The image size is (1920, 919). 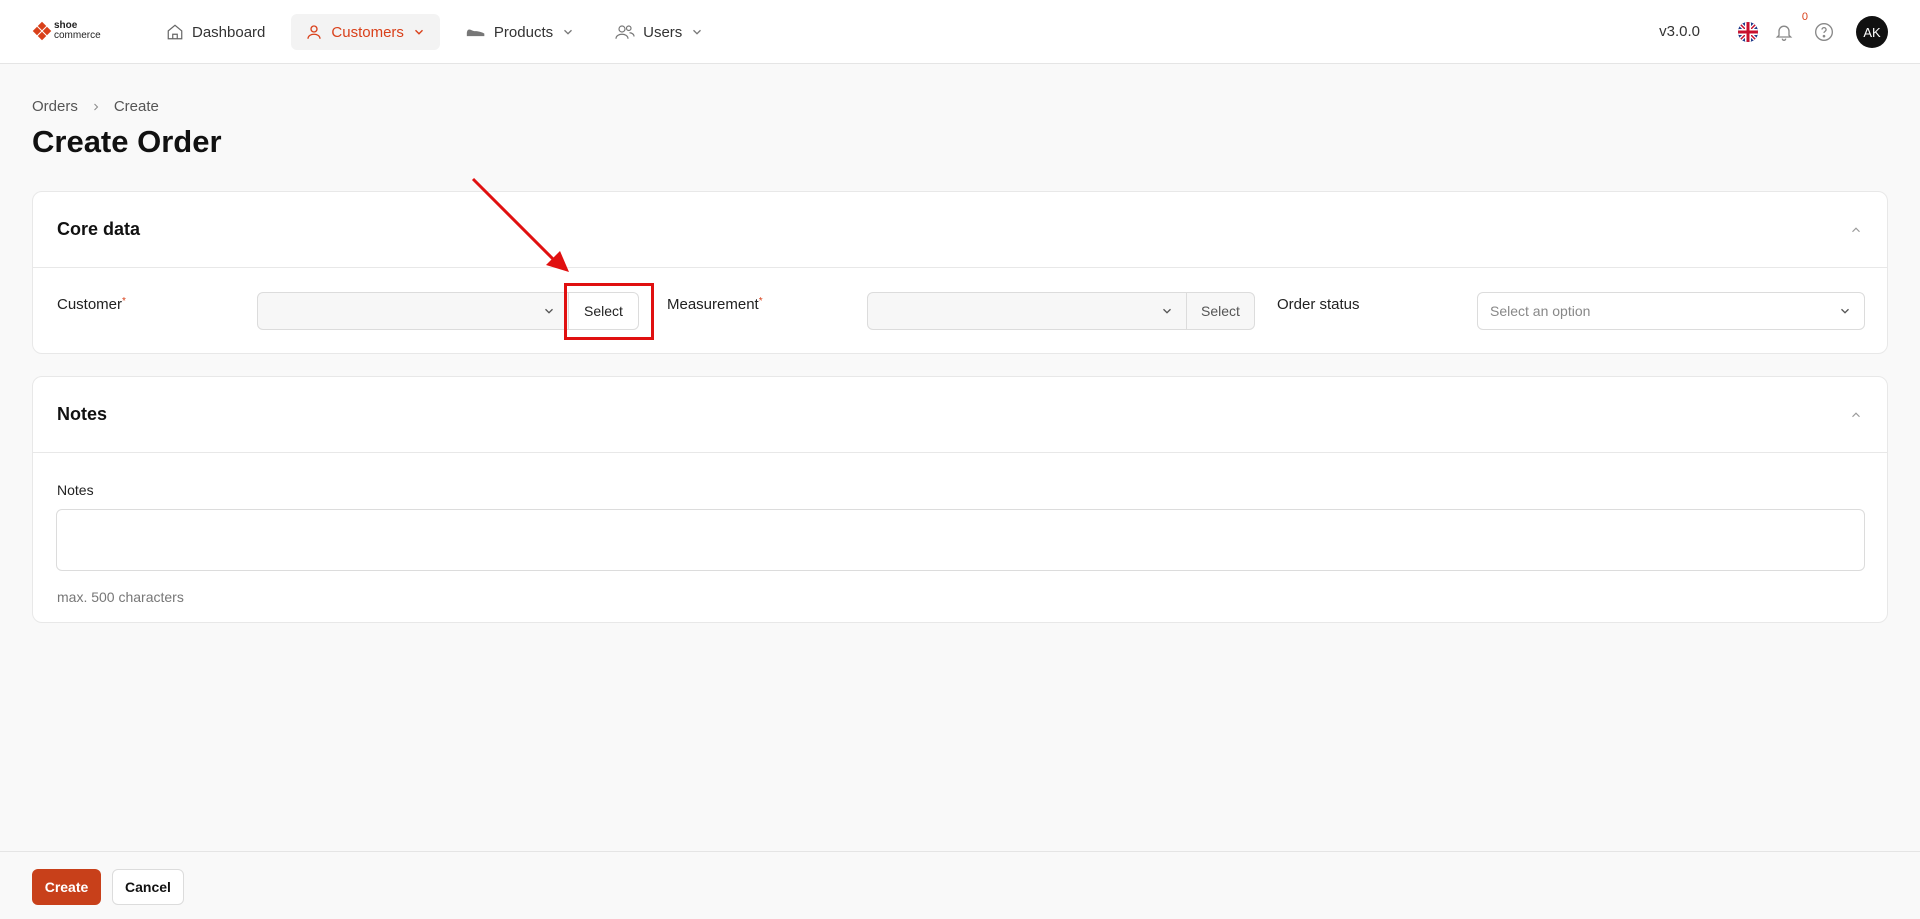 I want to click on nav-item-dashboard: Dashboard, so click(x=215, y=32).